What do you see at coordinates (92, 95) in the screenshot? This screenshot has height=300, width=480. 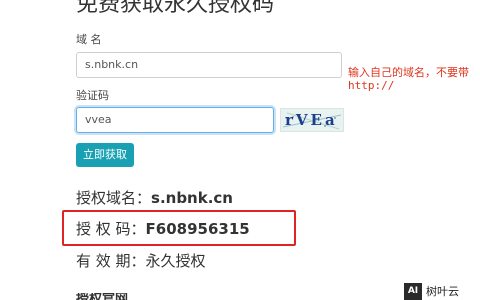 I see `captcha-label: 验证码` at bounding box center [92, 95].